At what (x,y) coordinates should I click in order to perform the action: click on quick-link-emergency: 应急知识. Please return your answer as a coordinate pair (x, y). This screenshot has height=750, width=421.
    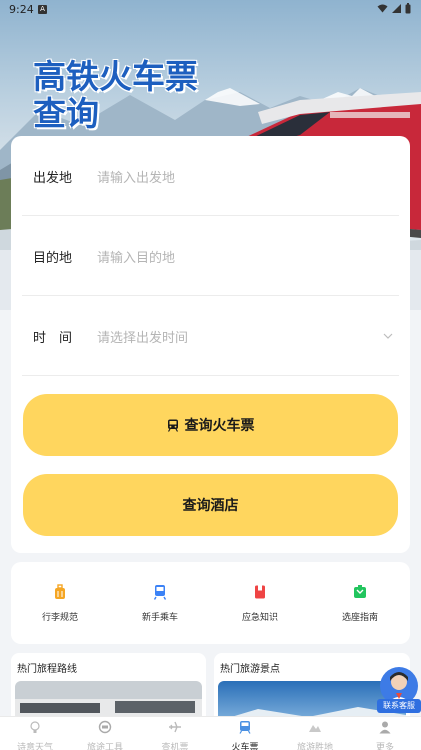
    Looking at the image, I should click on (260, 603).